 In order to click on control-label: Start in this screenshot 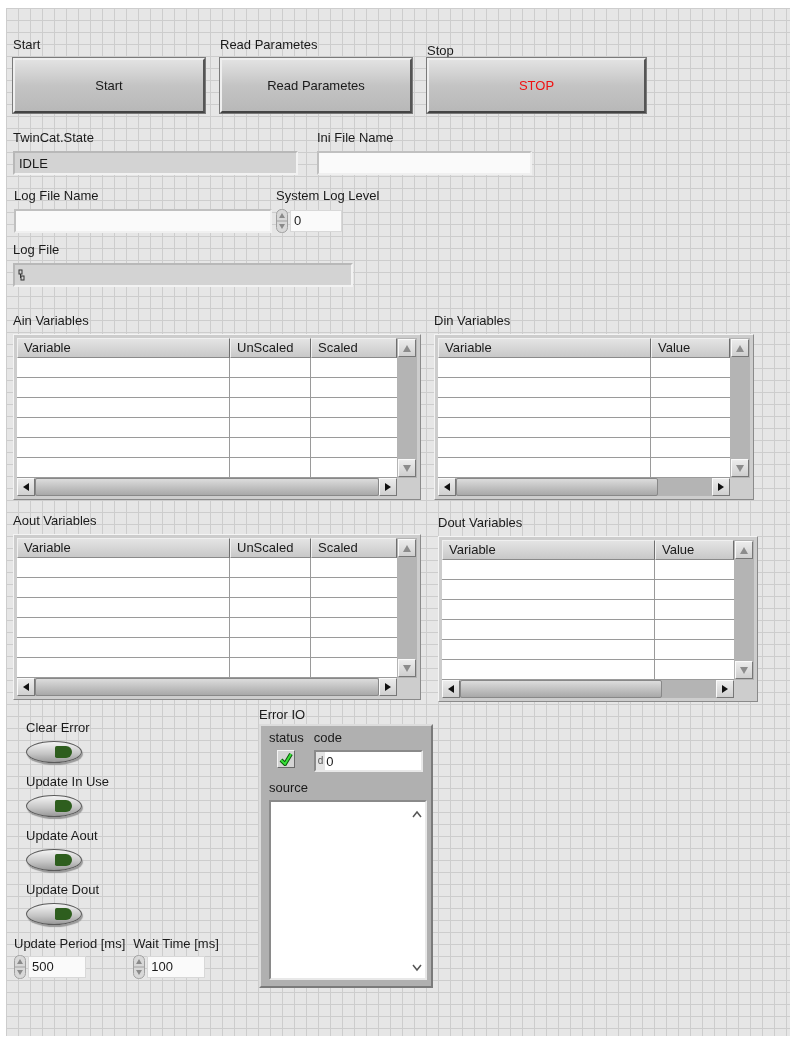, I will do `click(27, 45)`.